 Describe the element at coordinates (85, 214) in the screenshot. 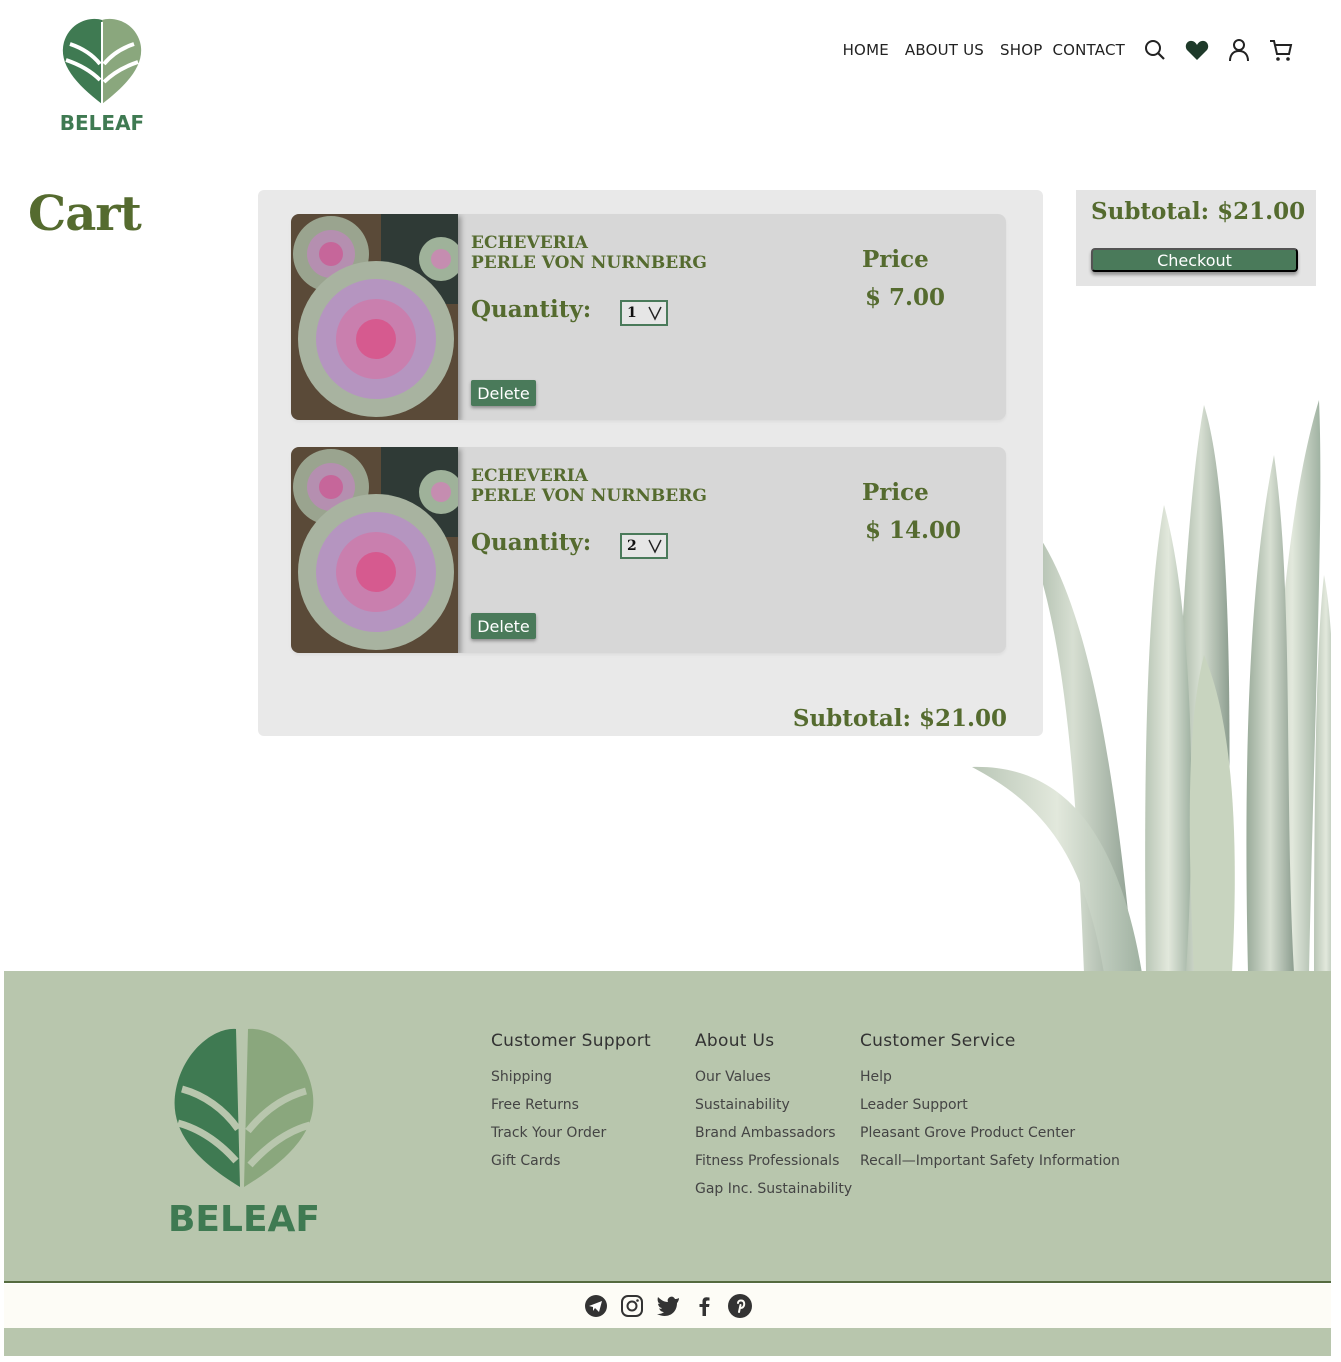

I see `page-title: Cart` at that location.